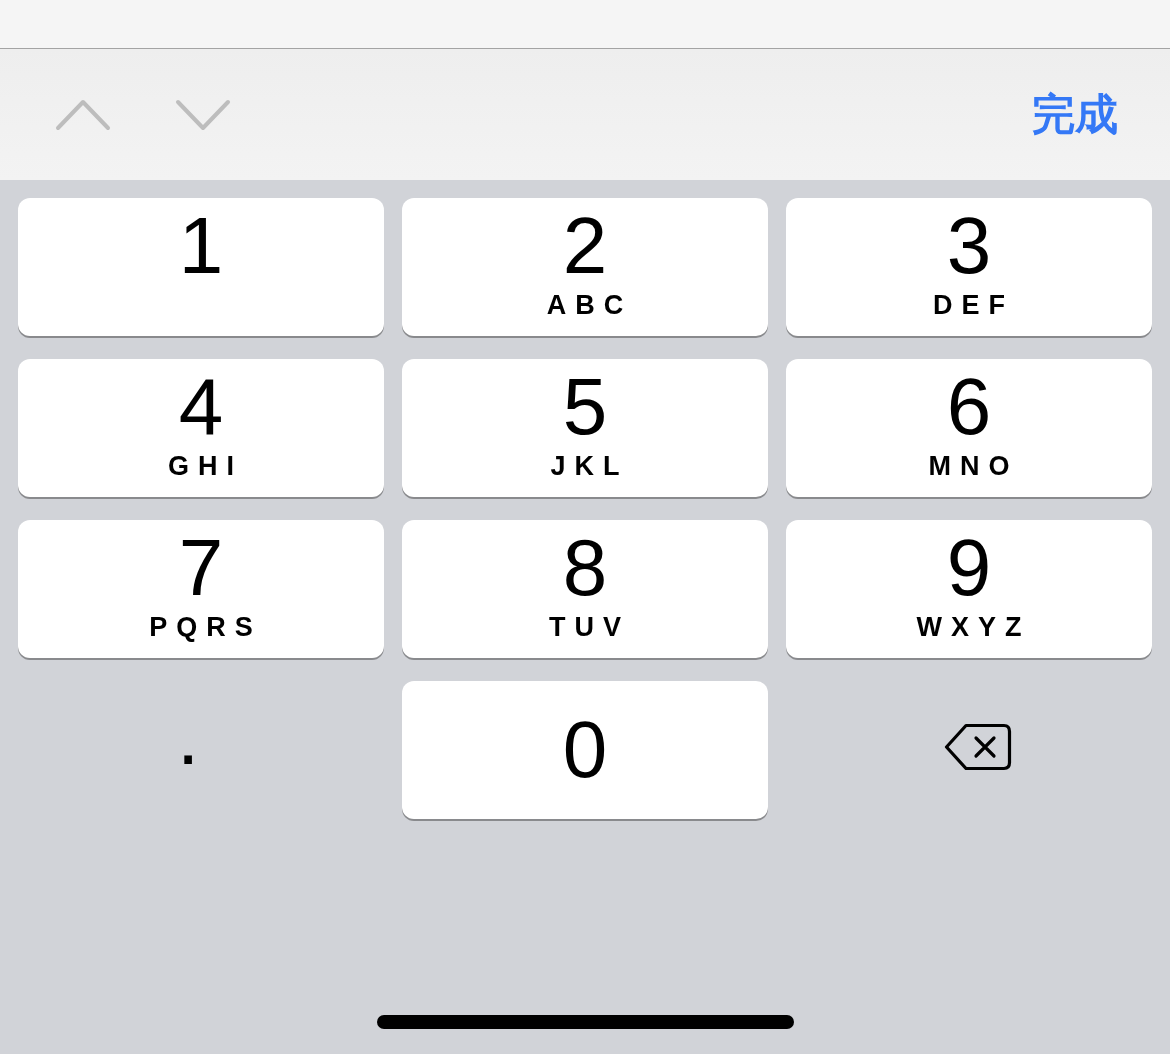  I want to click on number-key: 7 PQRS, so click(201, 589).